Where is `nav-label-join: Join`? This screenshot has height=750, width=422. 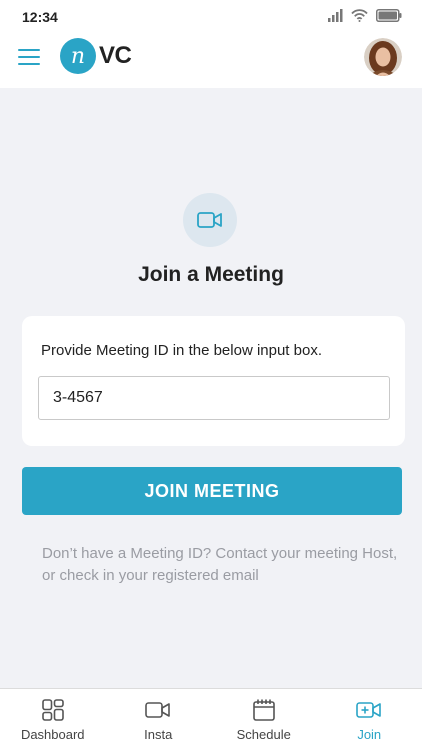
nav-label-join: Join is located at coordinates (369, 734).